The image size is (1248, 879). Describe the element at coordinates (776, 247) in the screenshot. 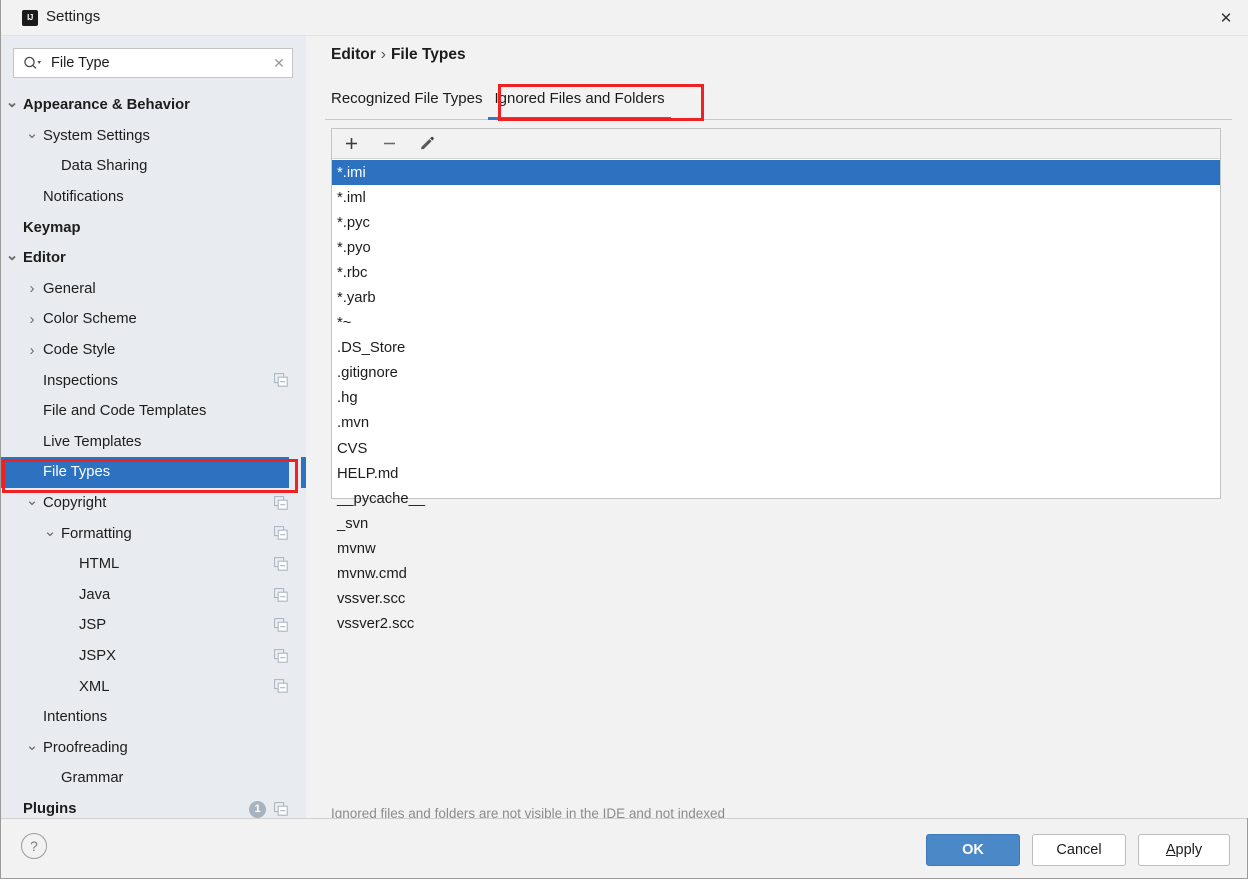

I see `ignored-list-item: *.pyo` at that location.